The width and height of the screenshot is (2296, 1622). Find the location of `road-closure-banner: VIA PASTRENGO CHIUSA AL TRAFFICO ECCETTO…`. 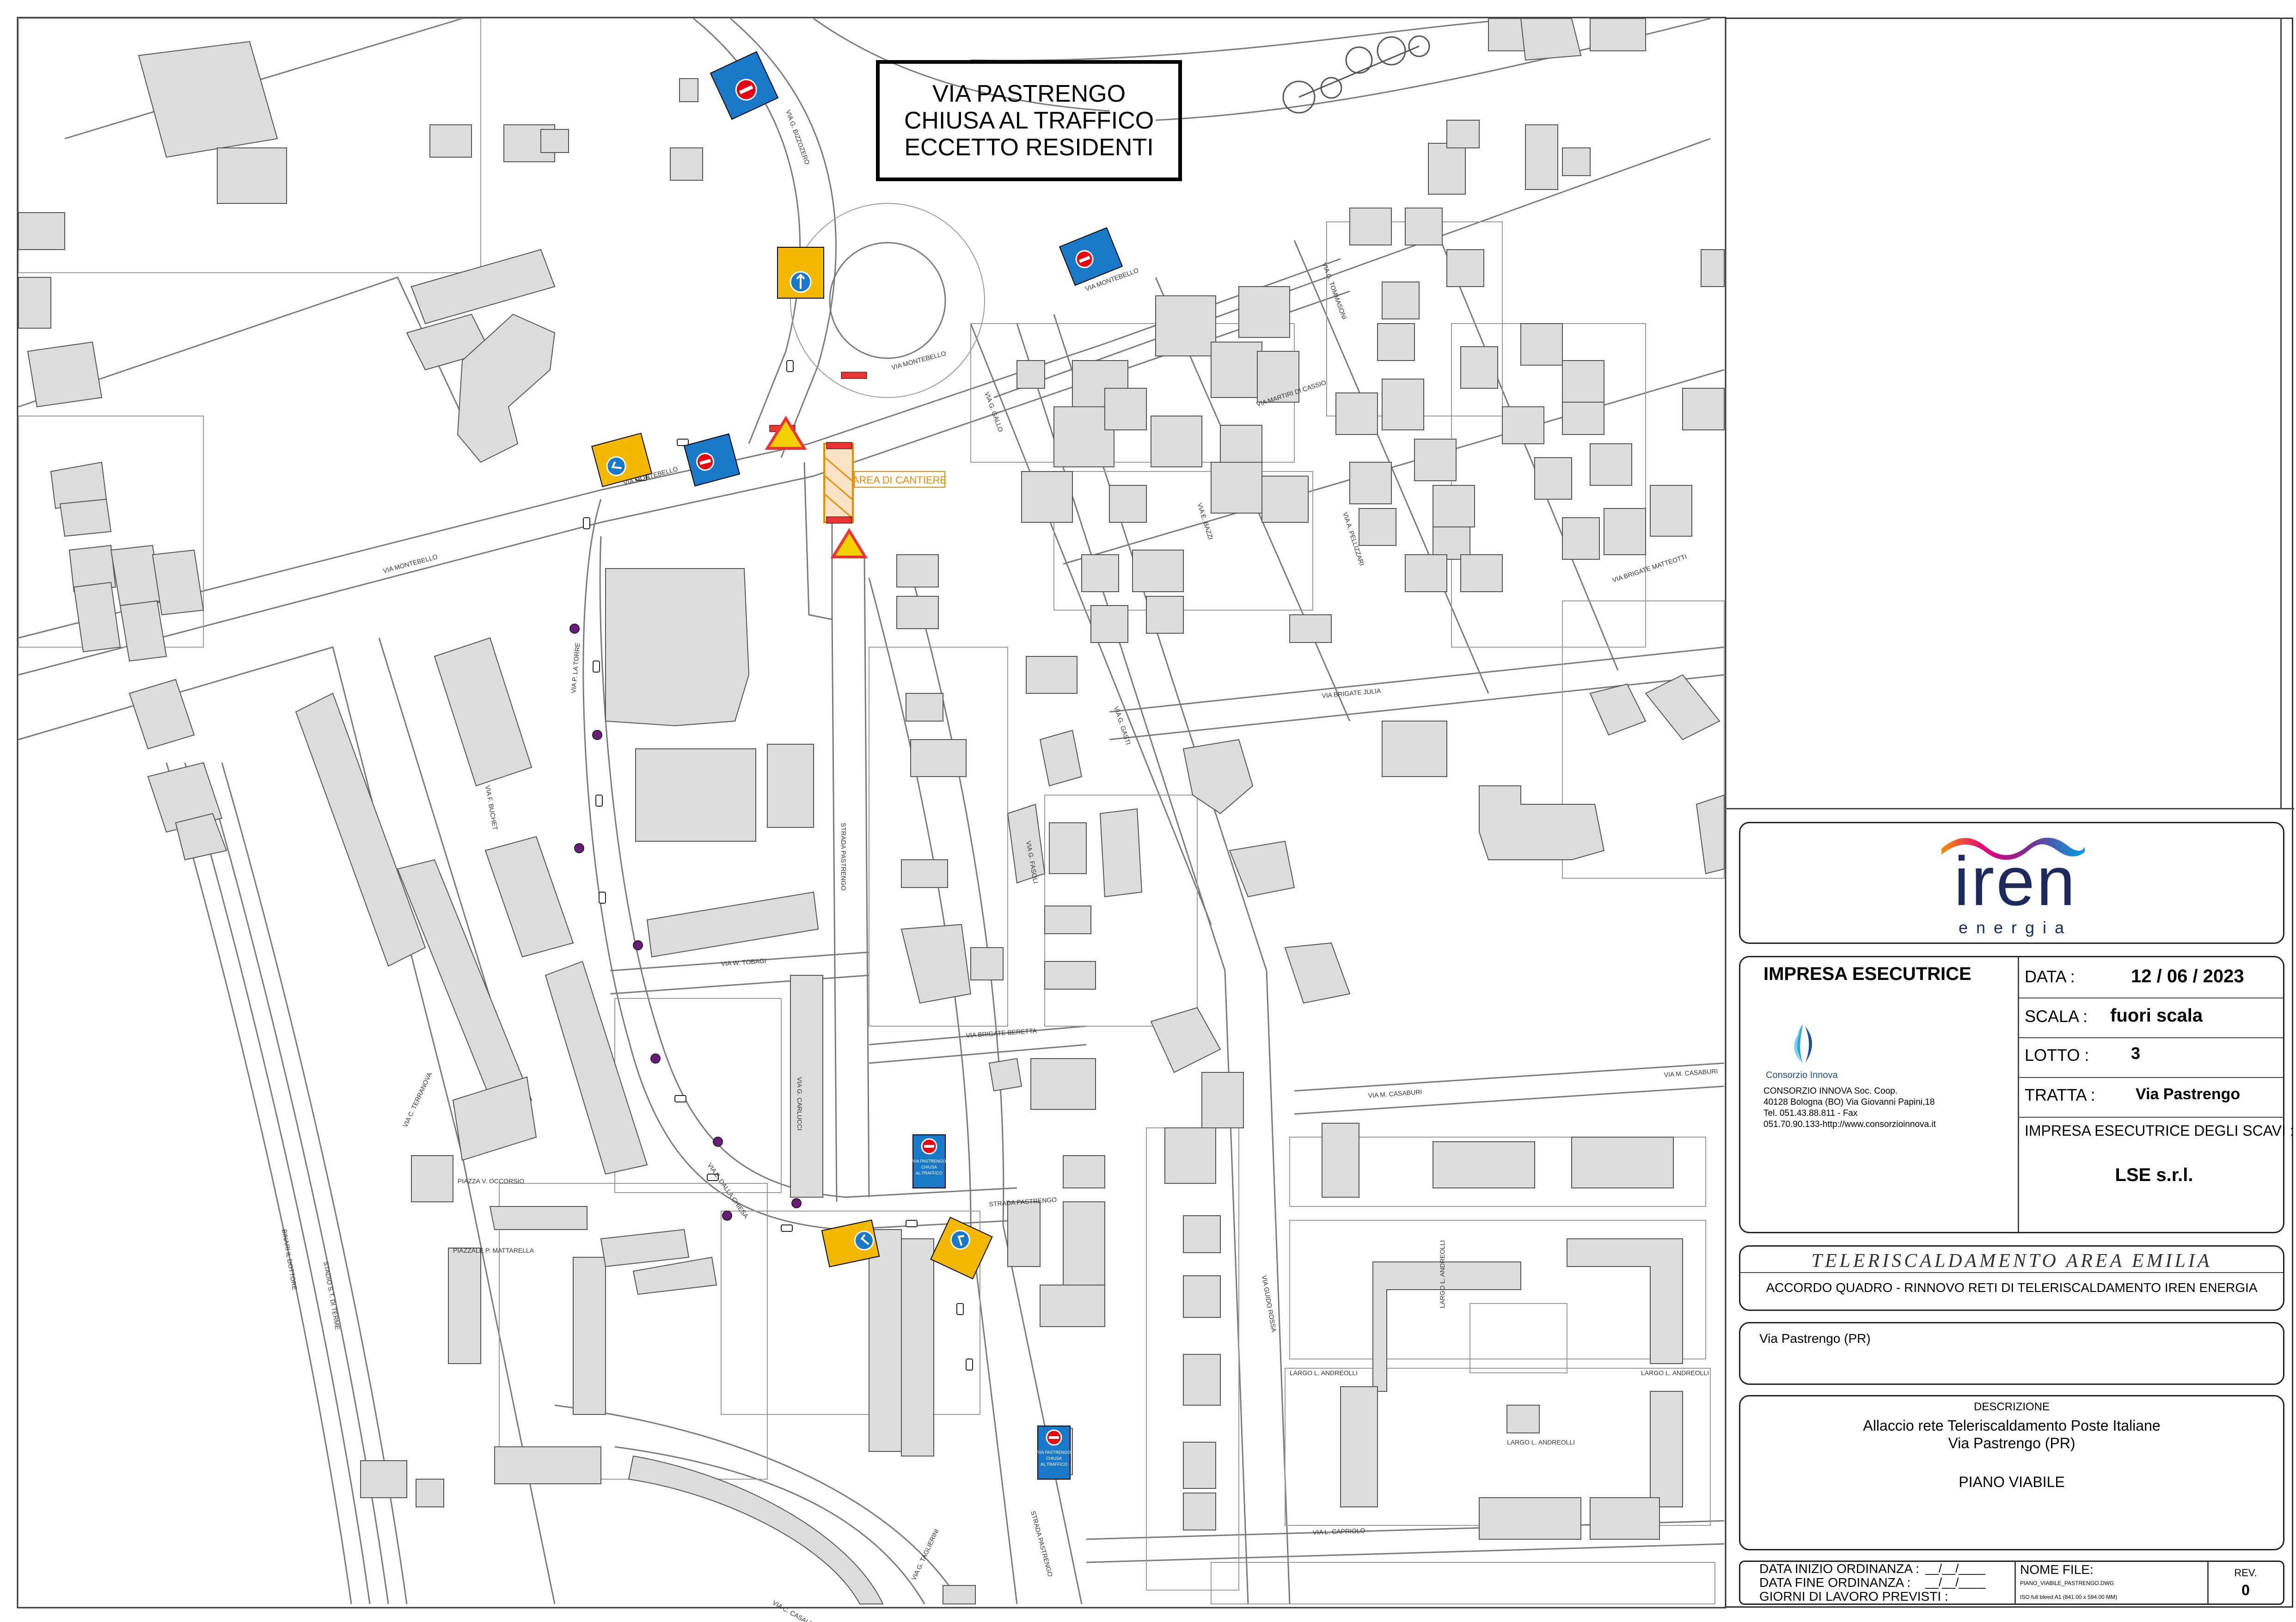

road-closure-banner: VIA PASTRENGO CHIUSA AL TRAFFICO ECCETTO… is located at coordinates (1029, 121).